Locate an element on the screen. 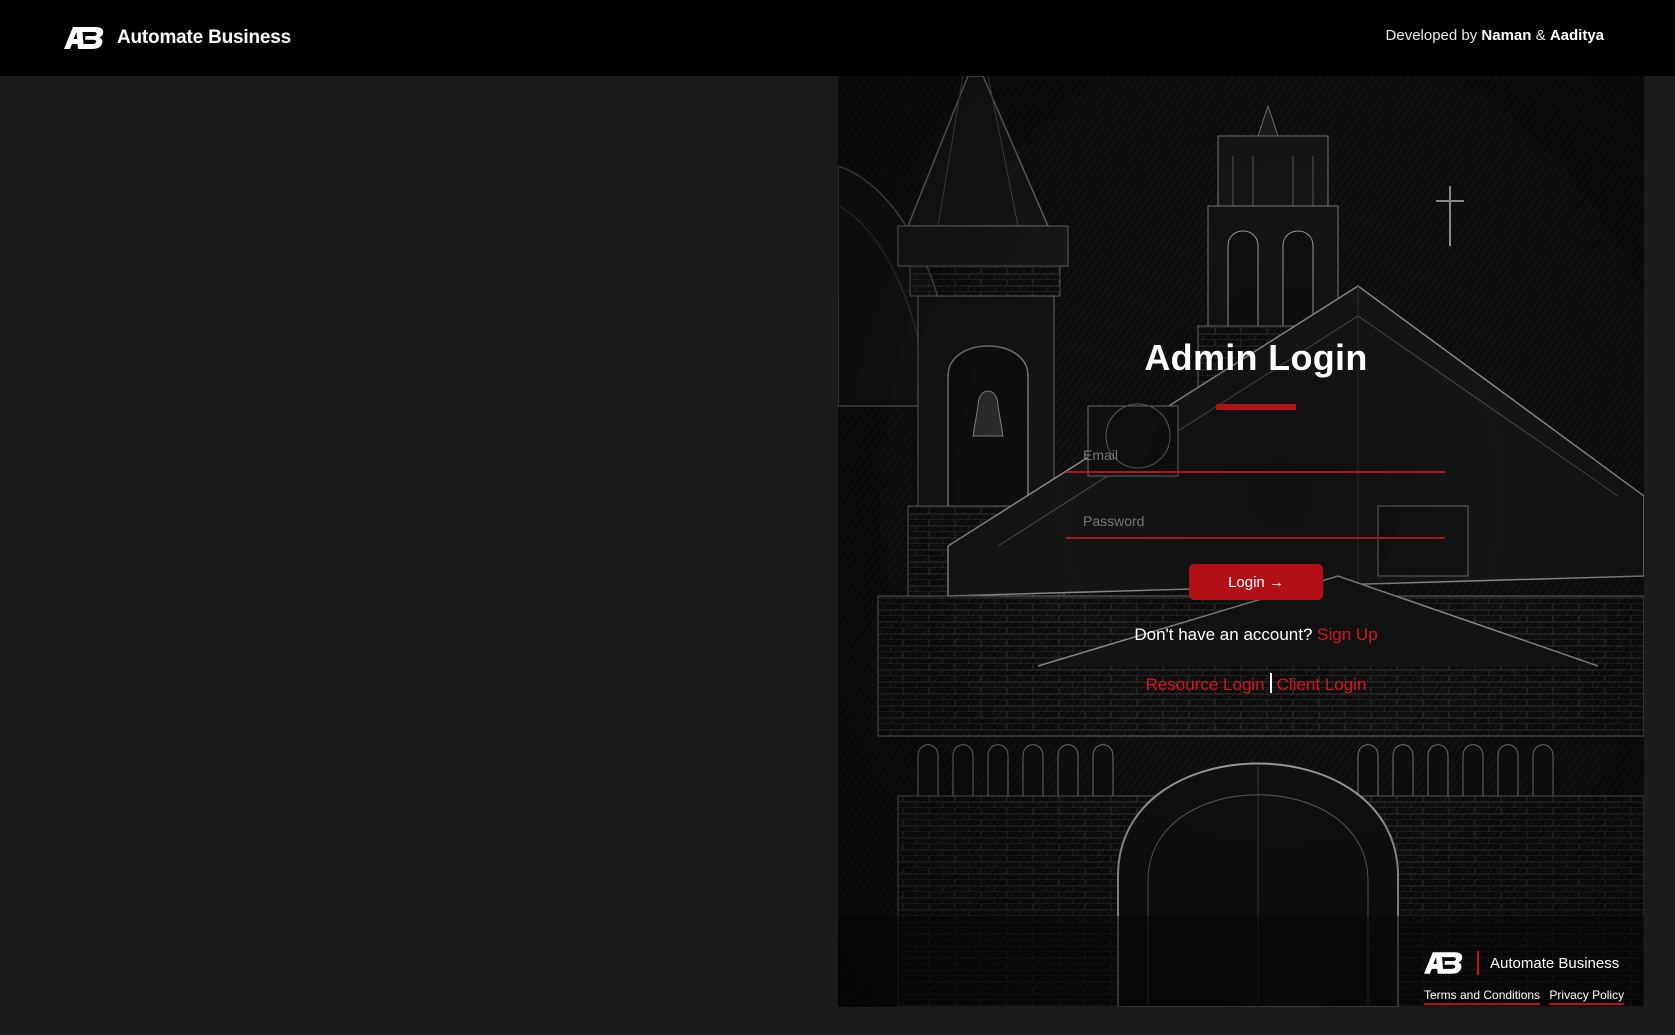  footer-links: Terms and Conditions Privacy Policy is located at coordinates (1527, 996).